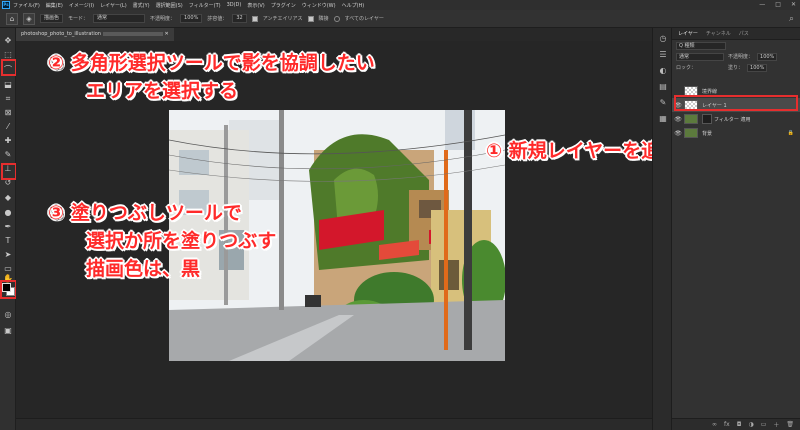 This screenshot has width=800, height=430. I want to click on contiguous-checkbox, so click(310, 18).